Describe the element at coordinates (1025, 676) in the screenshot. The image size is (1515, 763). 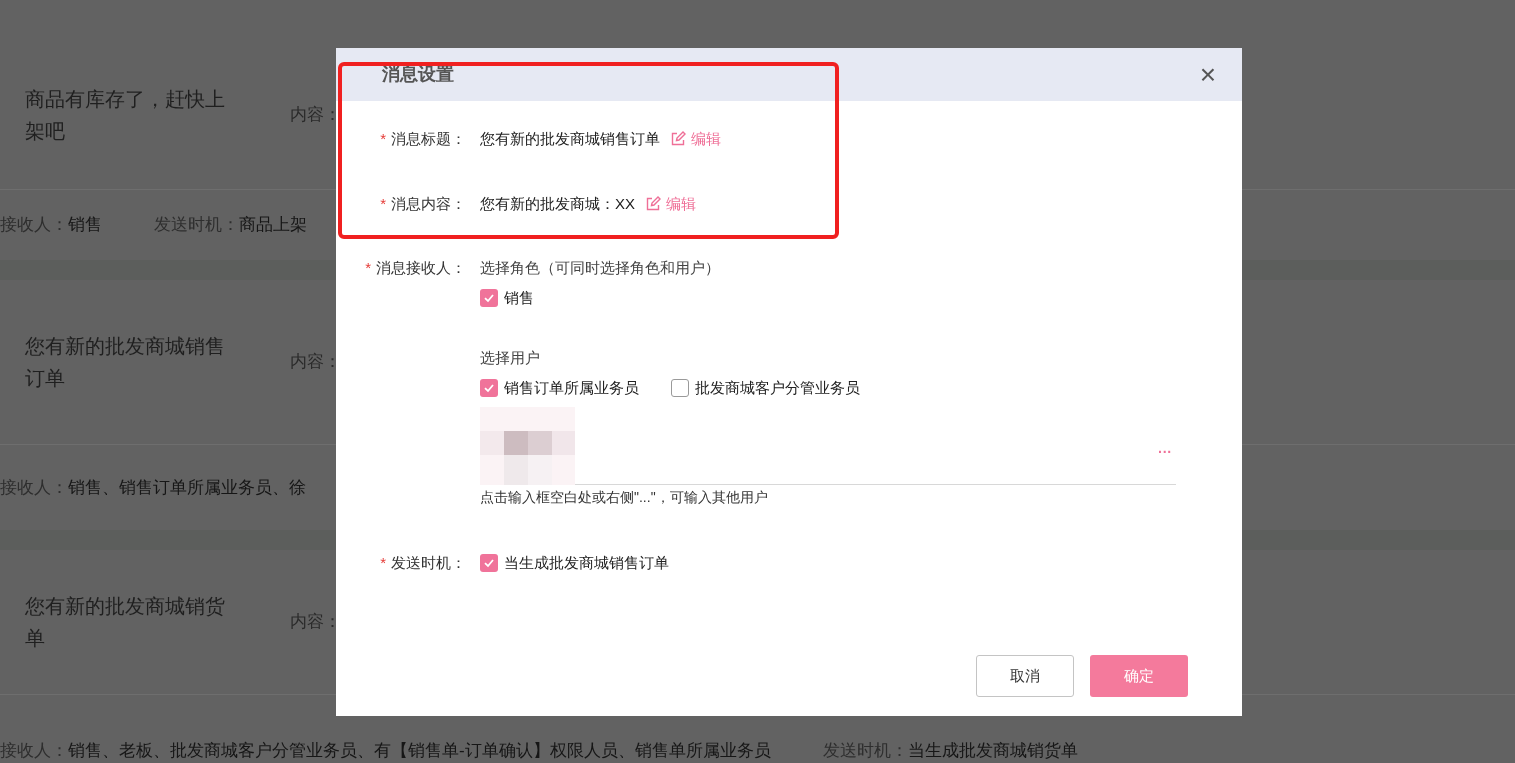
I see `cancel-button: 取消` at that location.